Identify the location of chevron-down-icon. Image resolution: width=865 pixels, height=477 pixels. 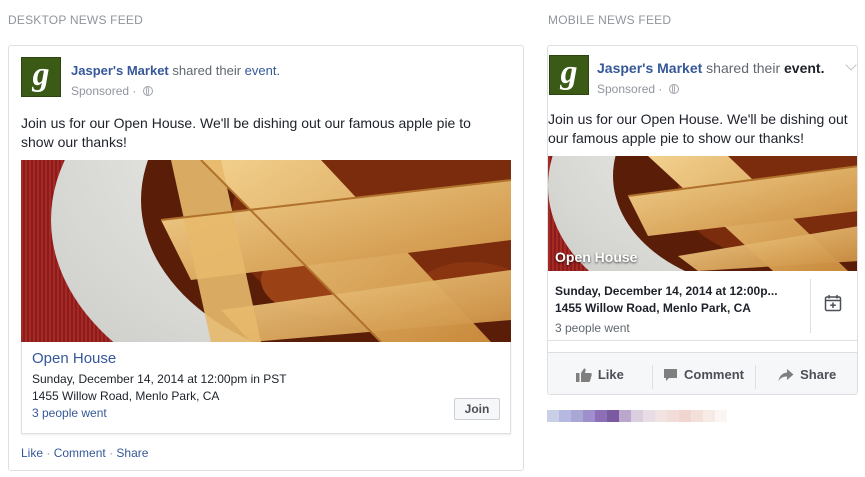
(851, 65).